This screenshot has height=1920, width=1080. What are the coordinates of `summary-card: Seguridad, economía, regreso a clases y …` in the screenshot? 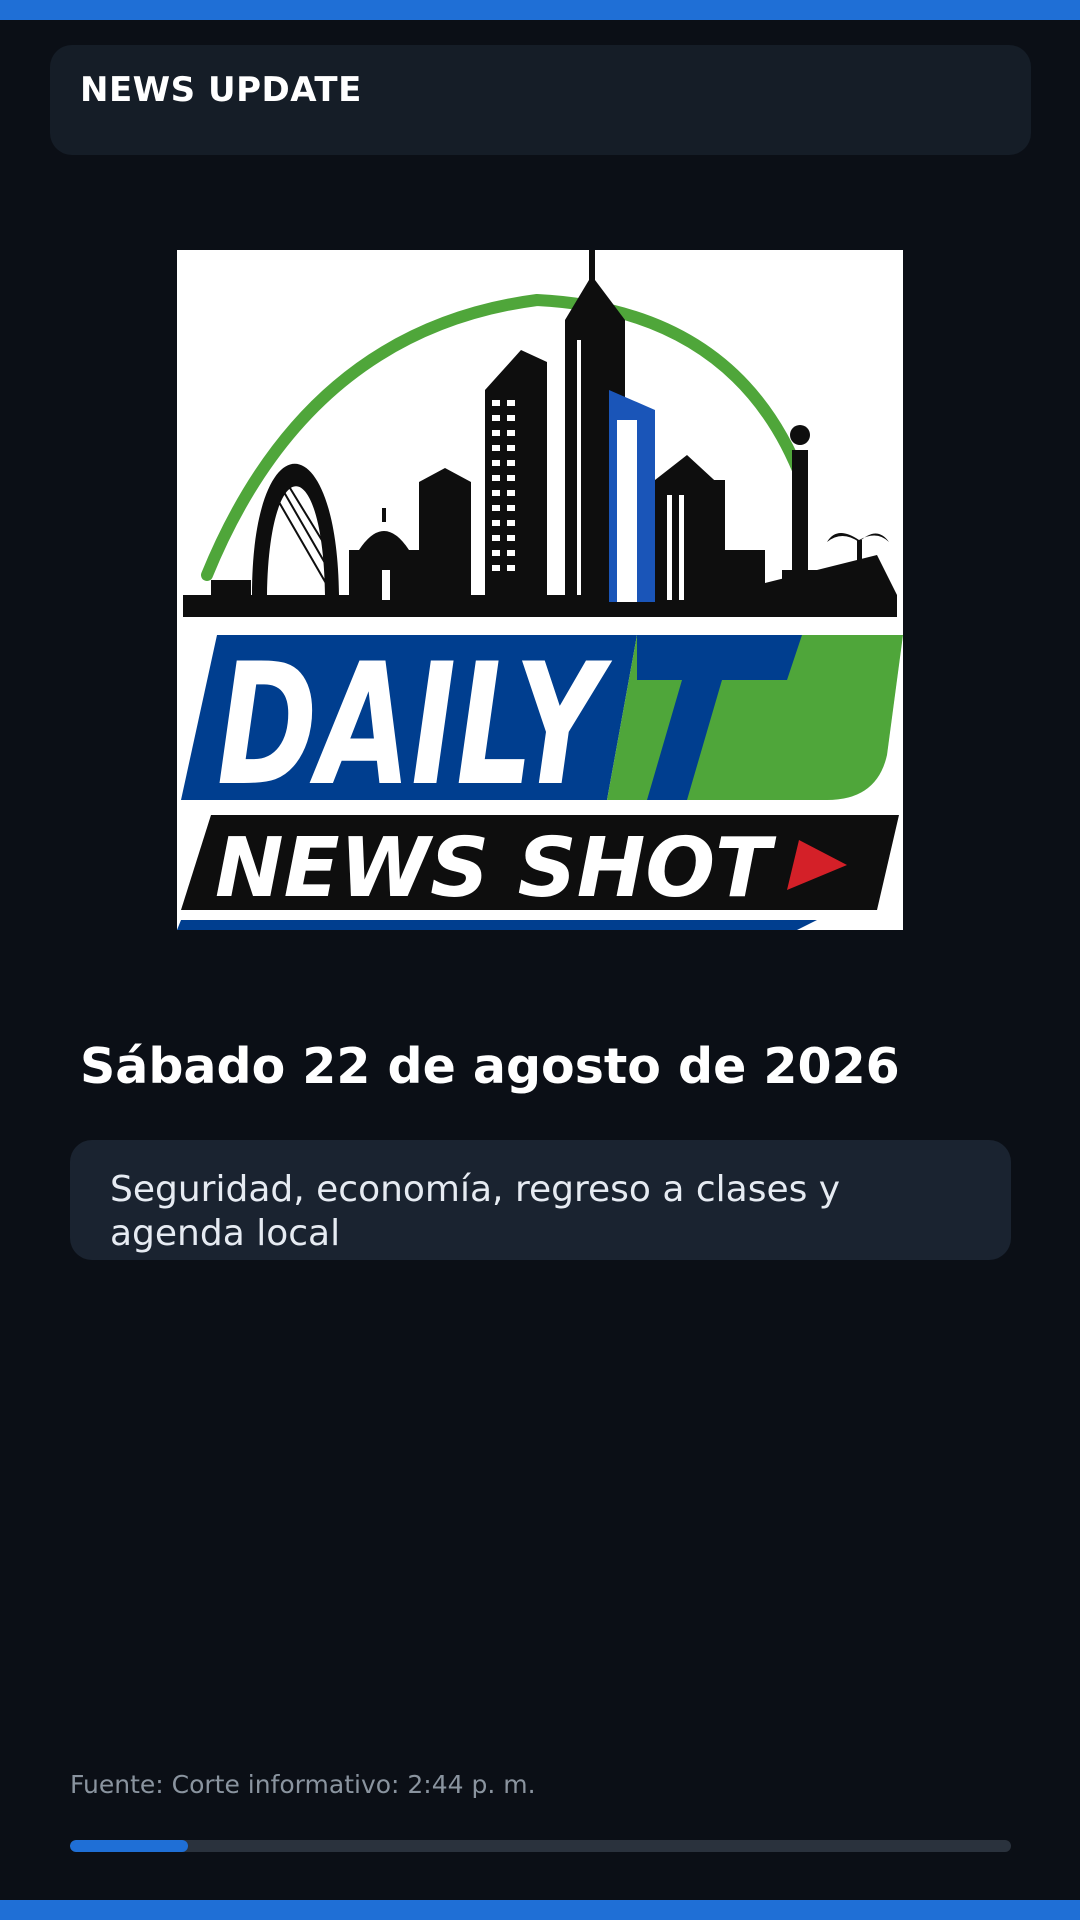 It's located at (540, 1200).